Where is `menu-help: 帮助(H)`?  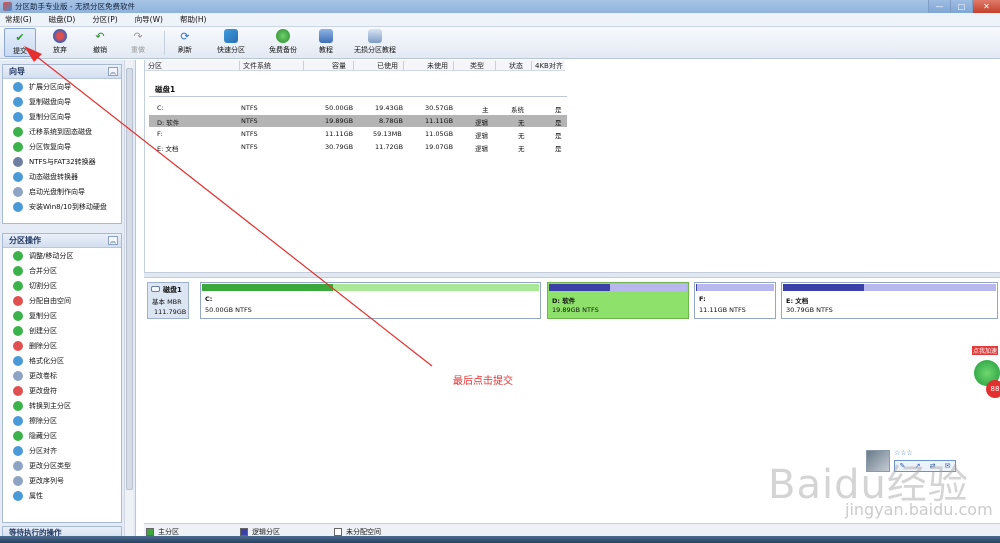
menu-help: 帮助(H) is located at coordinates (193, 19).